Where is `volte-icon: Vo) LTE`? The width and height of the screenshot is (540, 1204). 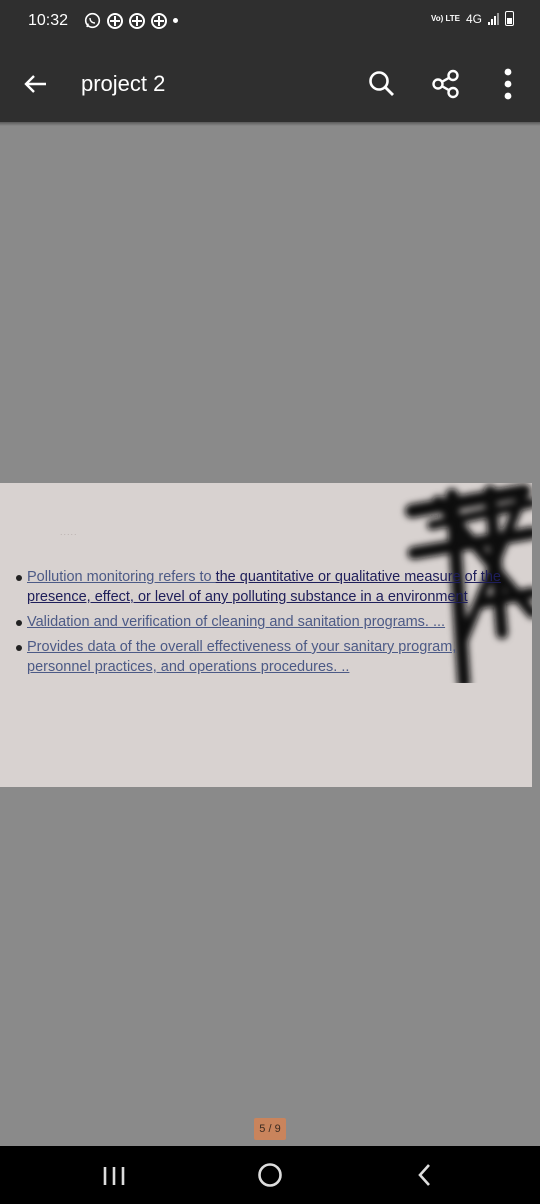 volte-icon: Vo) LTE is located at coordinates (445, 18).